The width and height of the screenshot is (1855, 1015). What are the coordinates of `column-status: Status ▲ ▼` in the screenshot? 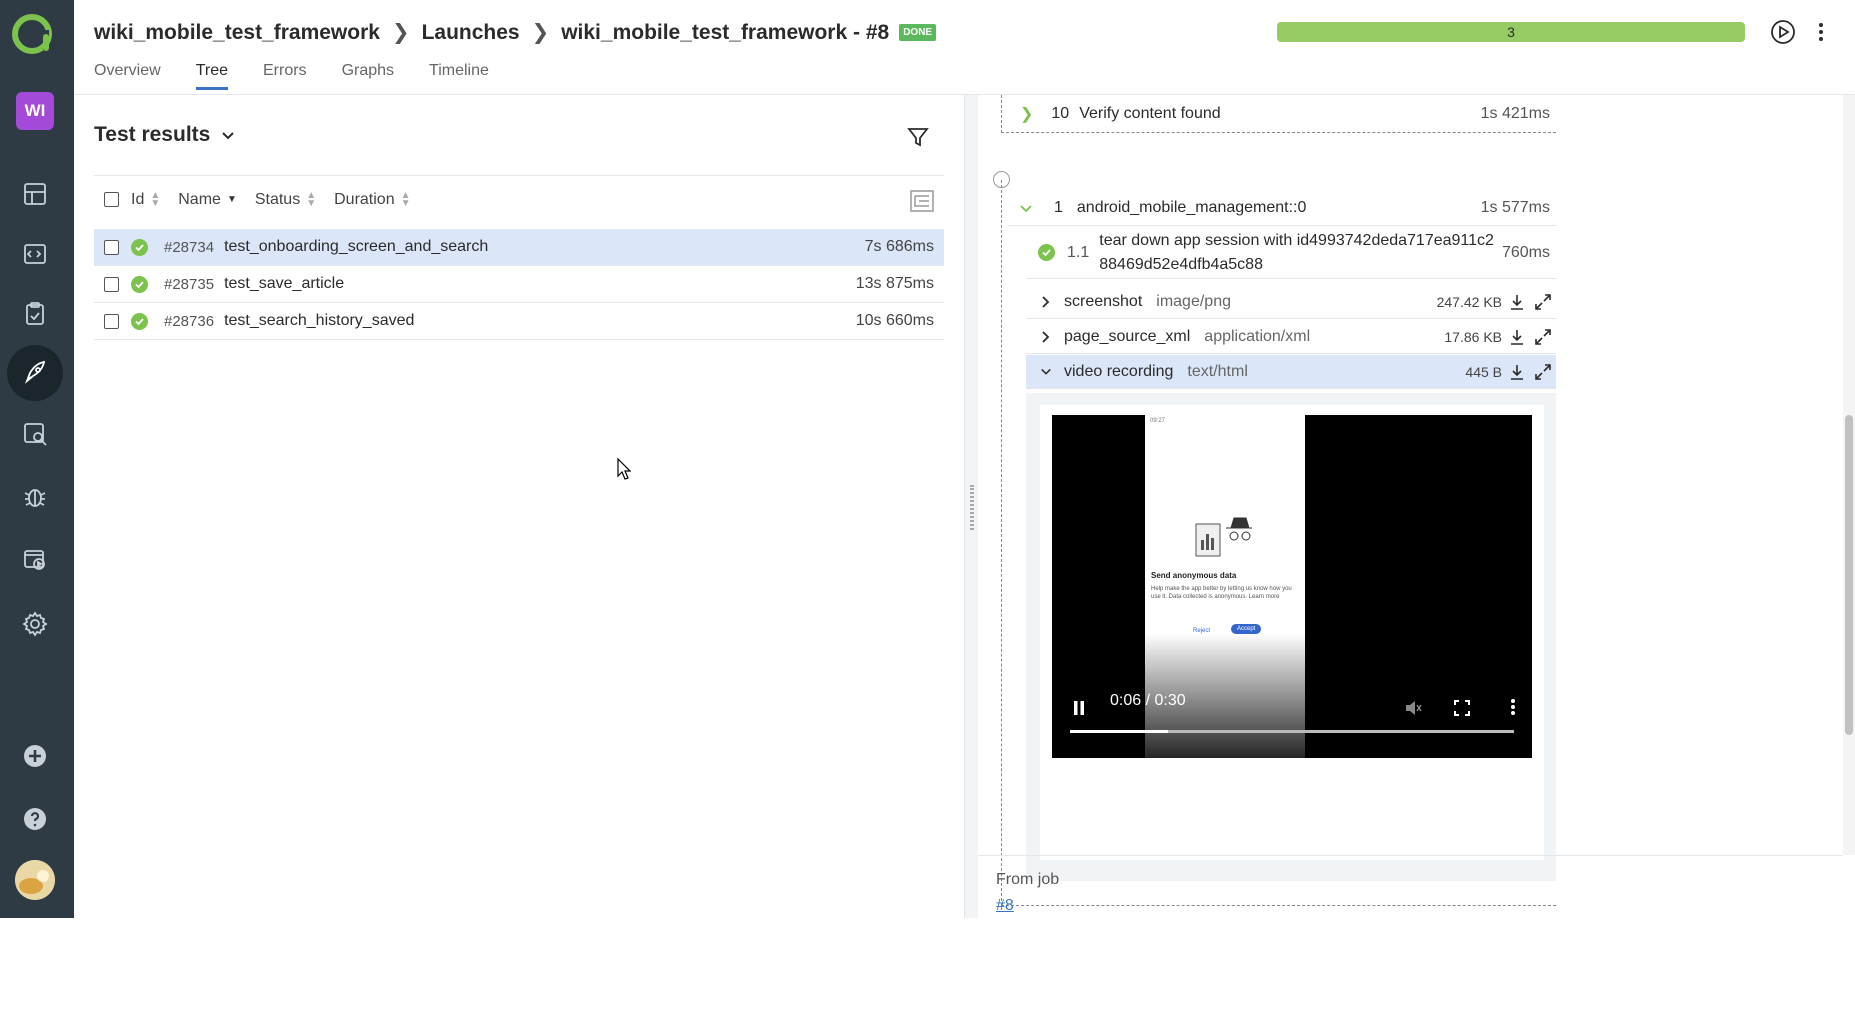 It's located at (285, 199).